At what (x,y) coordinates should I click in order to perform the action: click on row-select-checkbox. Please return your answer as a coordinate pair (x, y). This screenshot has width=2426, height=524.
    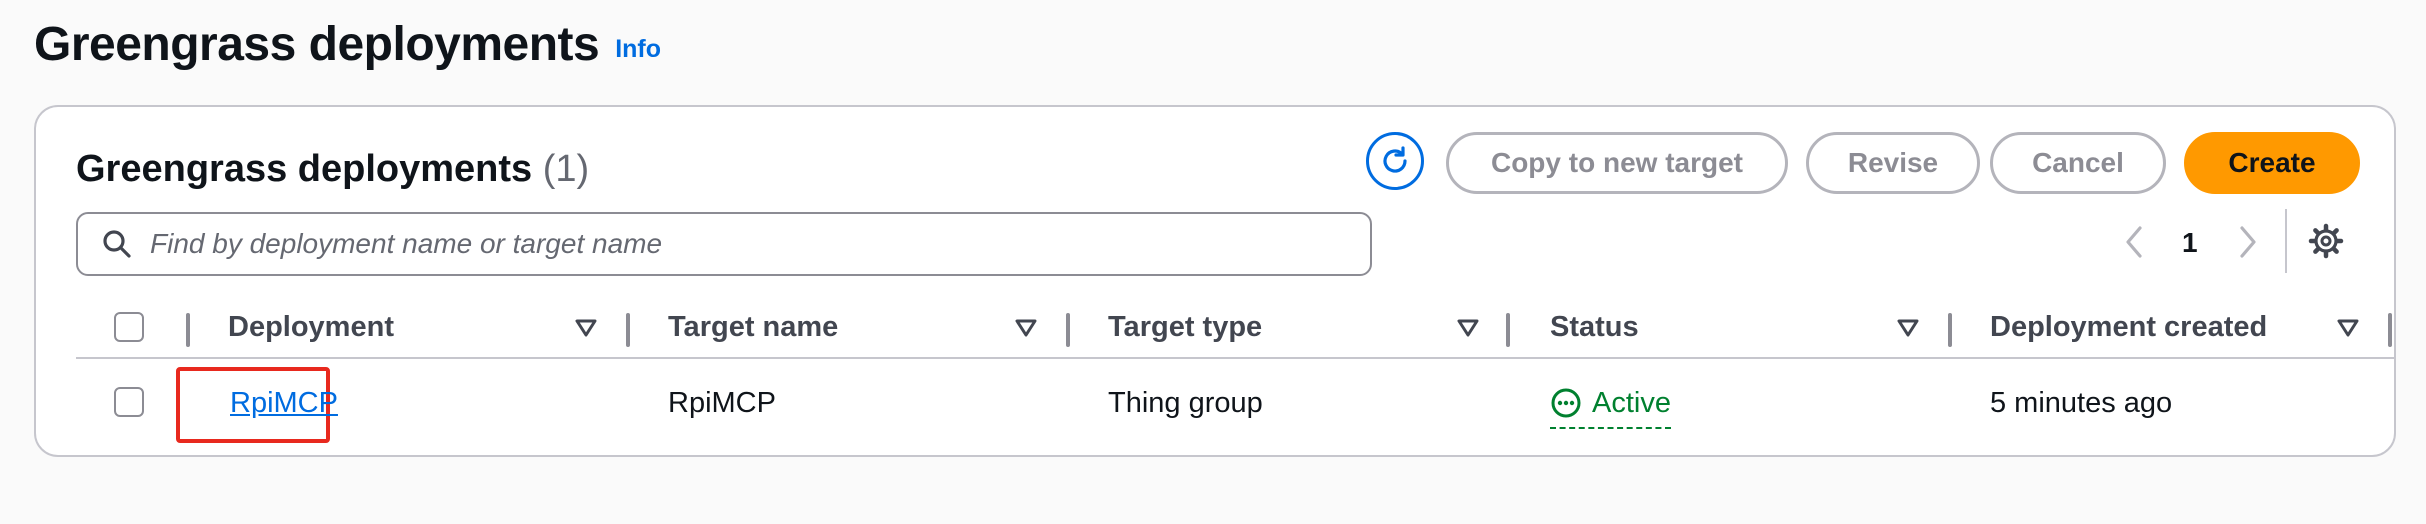
    Looking at the image, I should click on (129, 402).